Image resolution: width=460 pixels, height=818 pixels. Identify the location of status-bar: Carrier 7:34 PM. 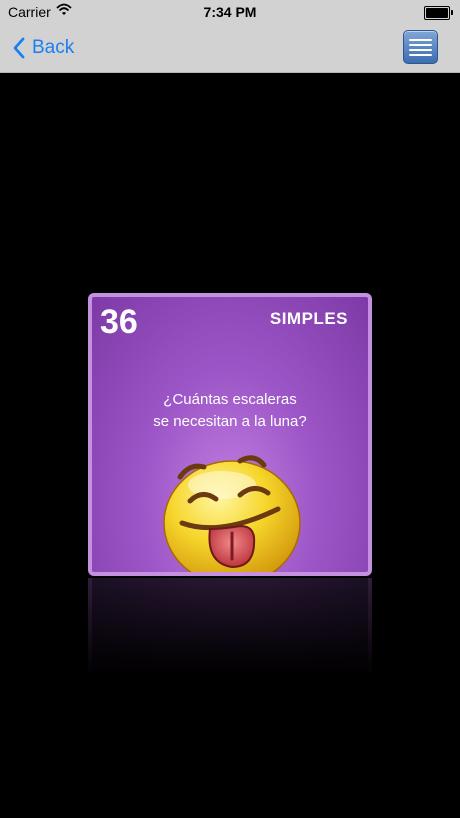
(230, 12).